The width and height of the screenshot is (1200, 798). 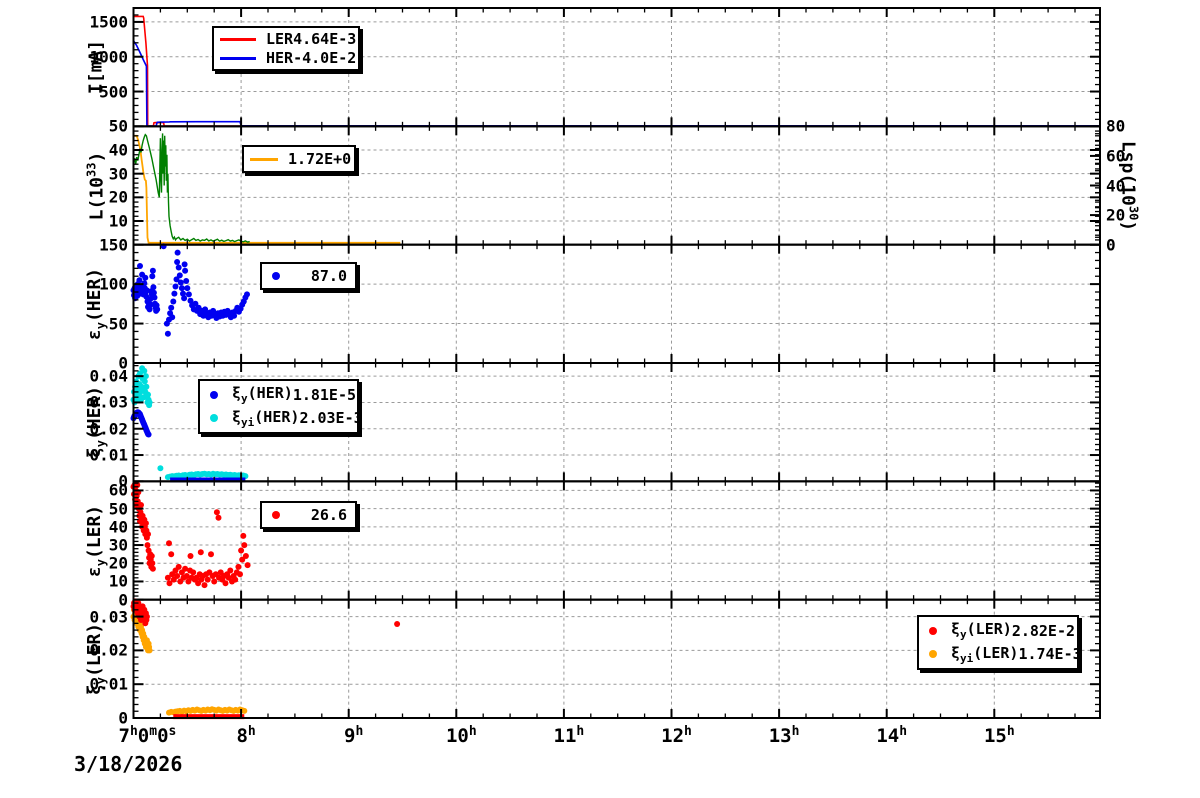 What do you see at coordinates (328, 515) in the screenshot?
I see `legend-value: 26.6` at bounding box center [328, 515].